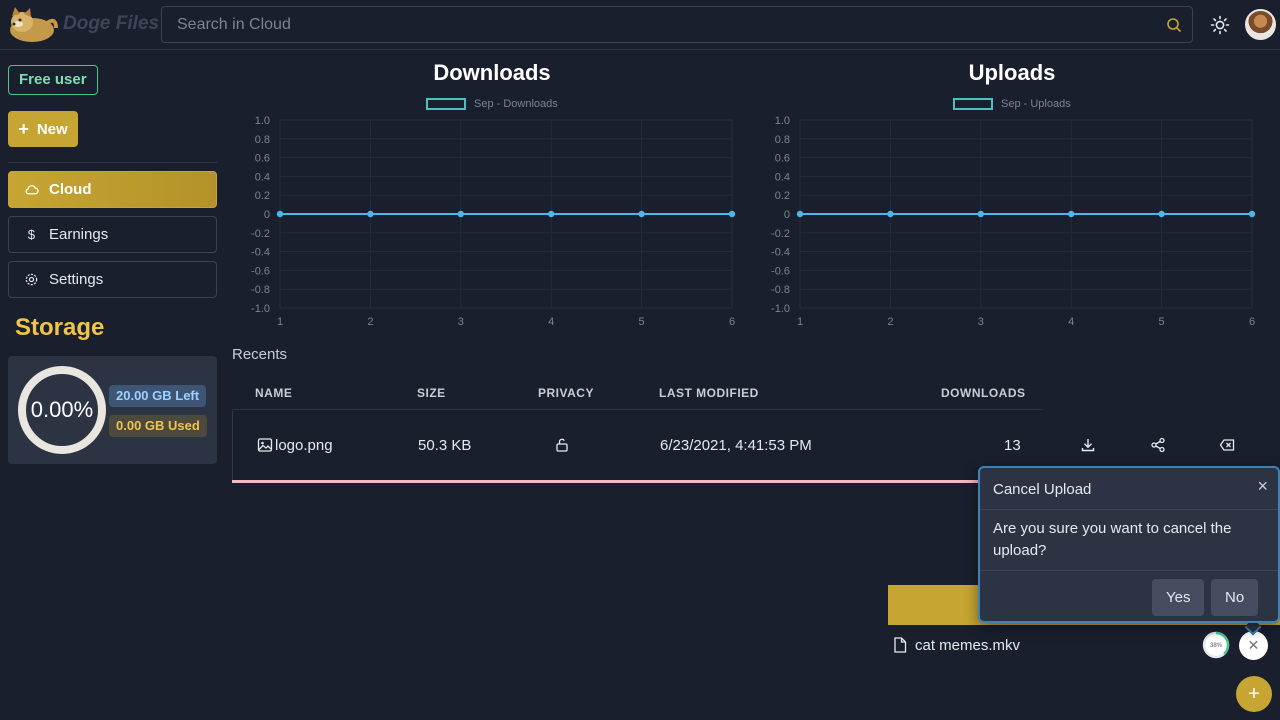  I want to click on new-button: + New, so click(43, 129).